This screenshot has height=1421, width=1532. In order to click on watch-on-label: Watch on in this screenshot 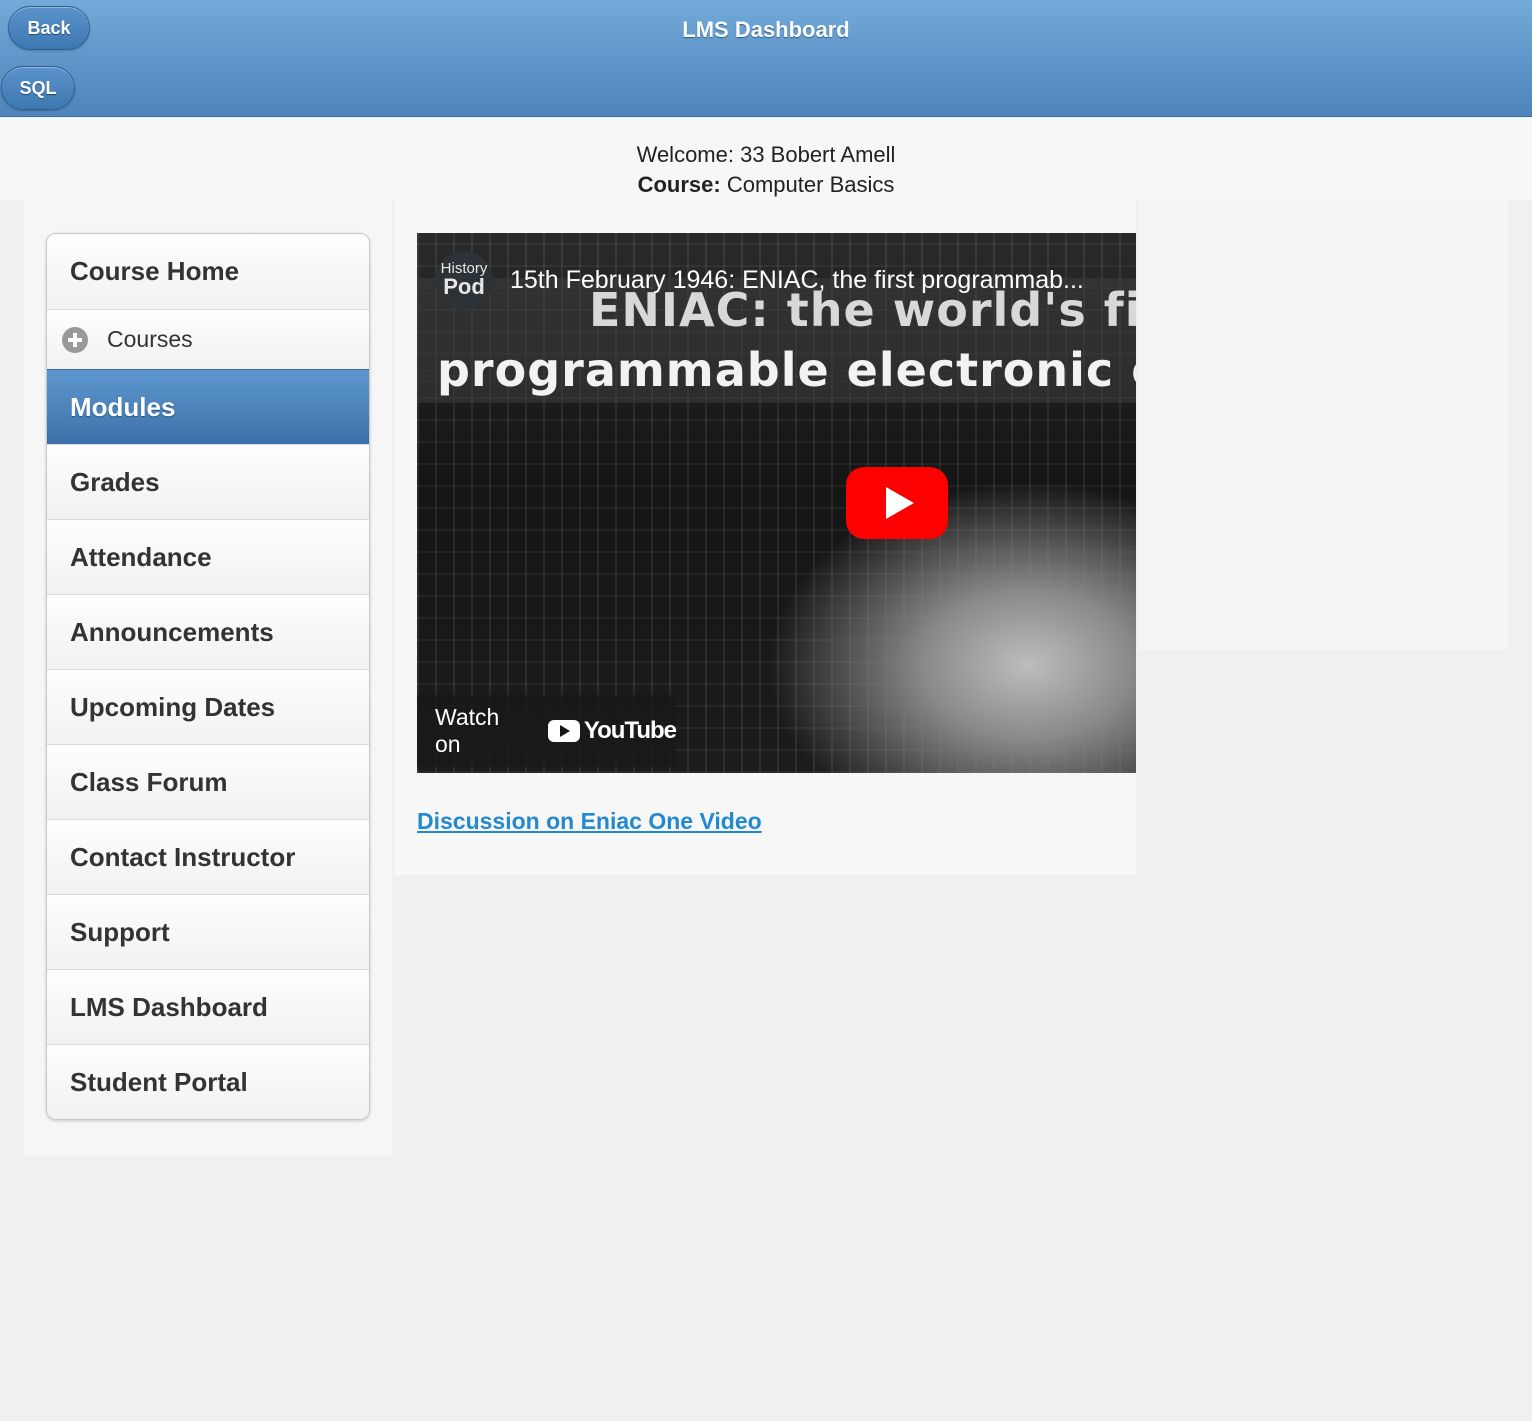, I will do `click(467, 730)`.